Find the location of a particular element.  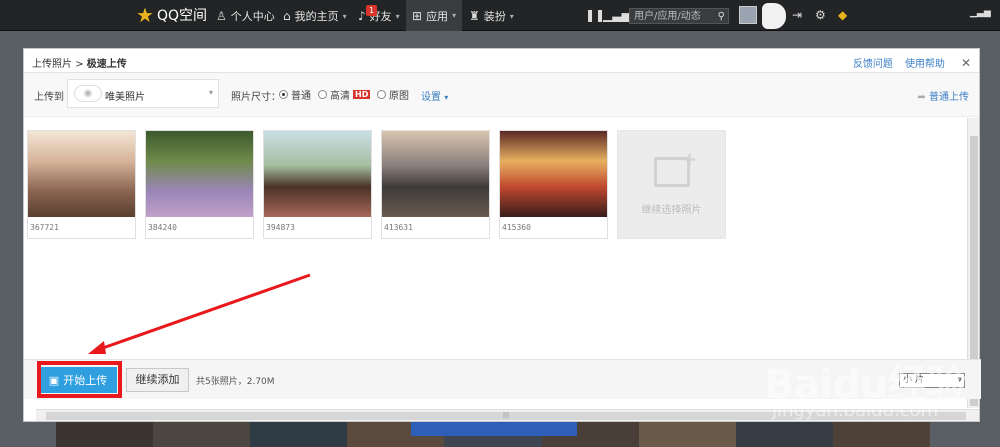

bell-icon: ♪ is located at coordinates (362, 16).